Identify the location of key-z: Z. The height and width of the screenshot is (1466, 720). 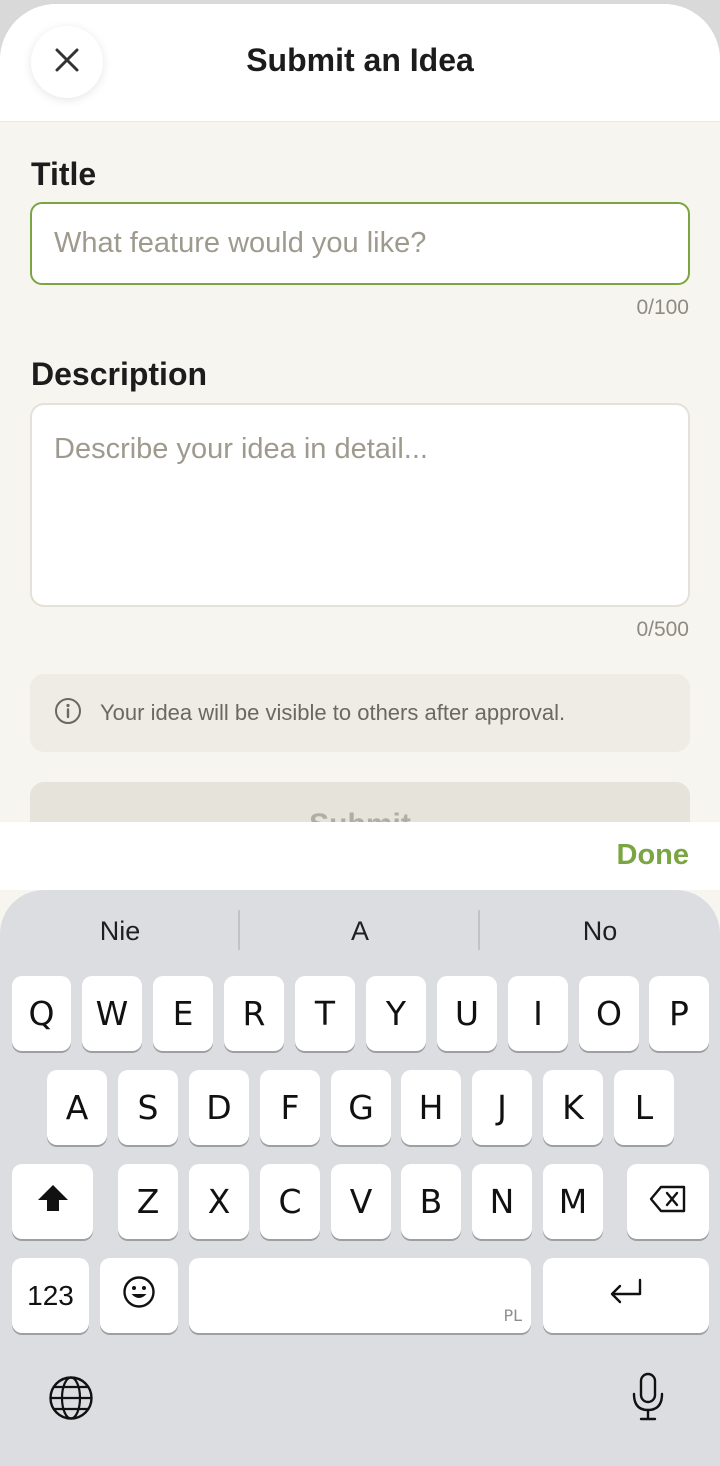
(148, 1201).